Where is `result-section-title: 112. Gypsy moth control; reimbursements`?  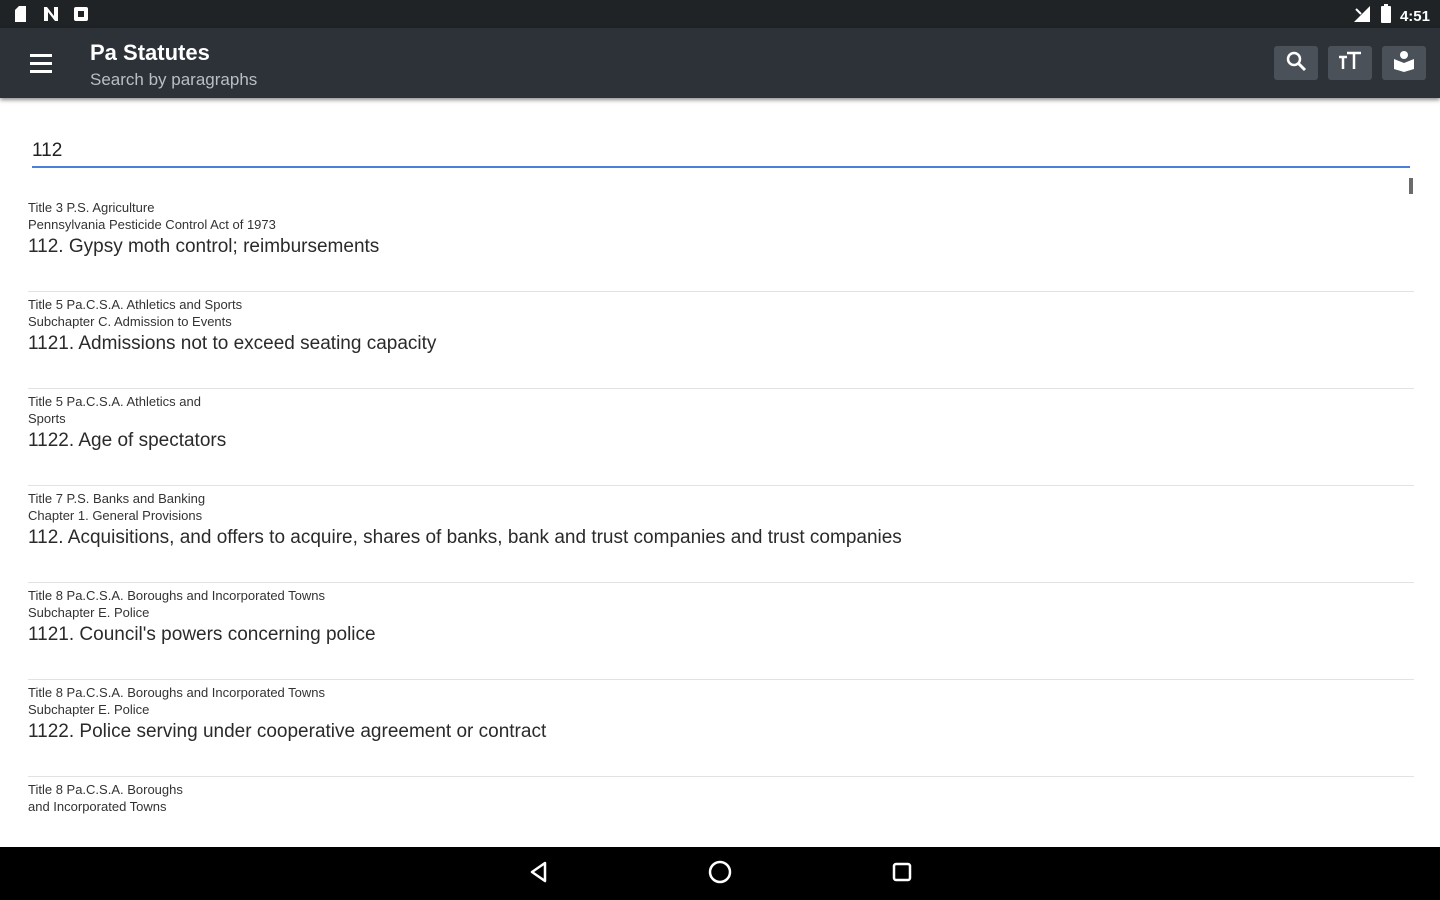 result-section-title: 112. Gypsy moth control; reimbursements is located at coordinates (204, 246).